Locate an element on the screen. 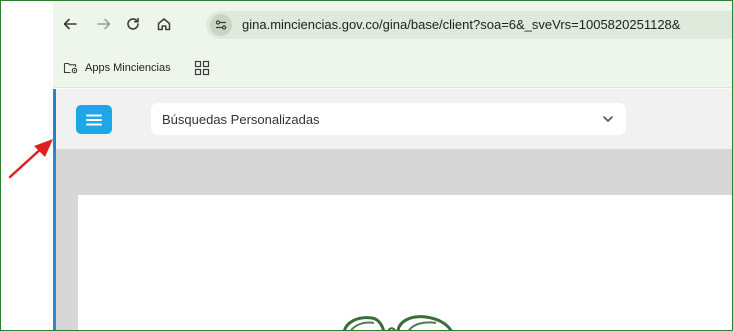  coat-of-arms-emblem is located at coordinates (398, 322).